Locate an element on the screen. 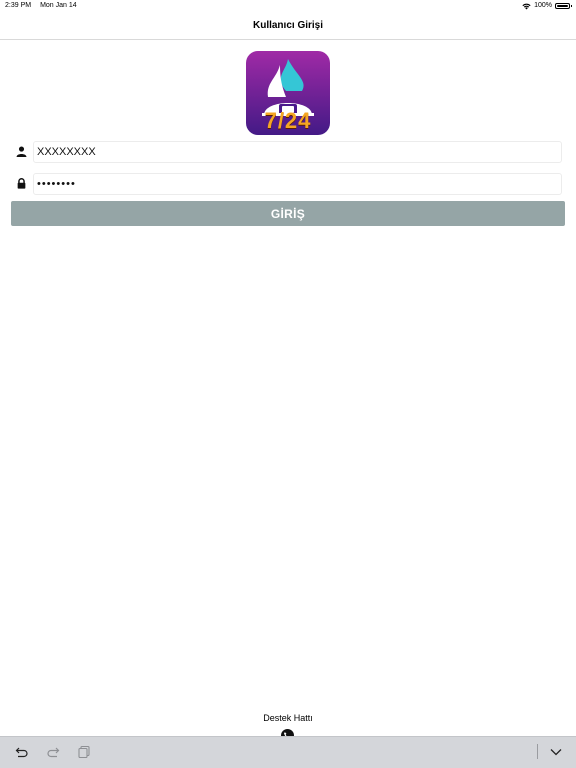  username-row is located at coordinates (287, 152).